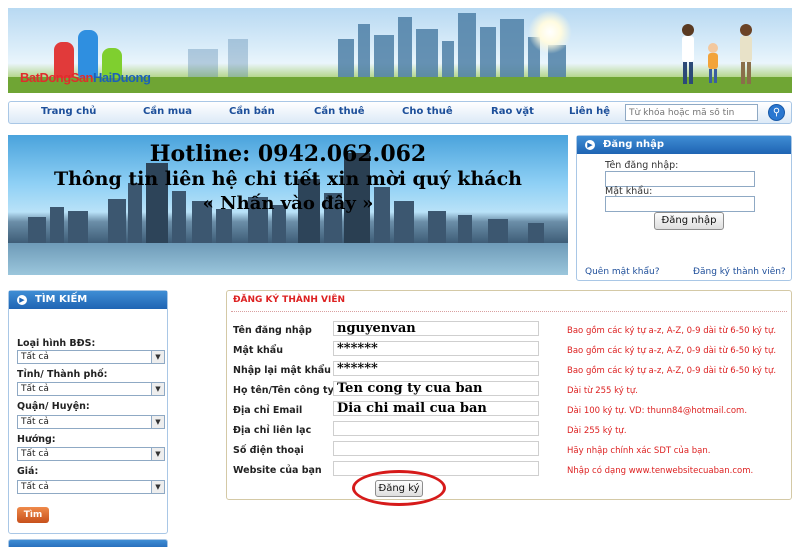  Describe the element at coordinates (436, 388) in the screenshot. I see `fullname-input: Ten cong ty cua ban` at that location.